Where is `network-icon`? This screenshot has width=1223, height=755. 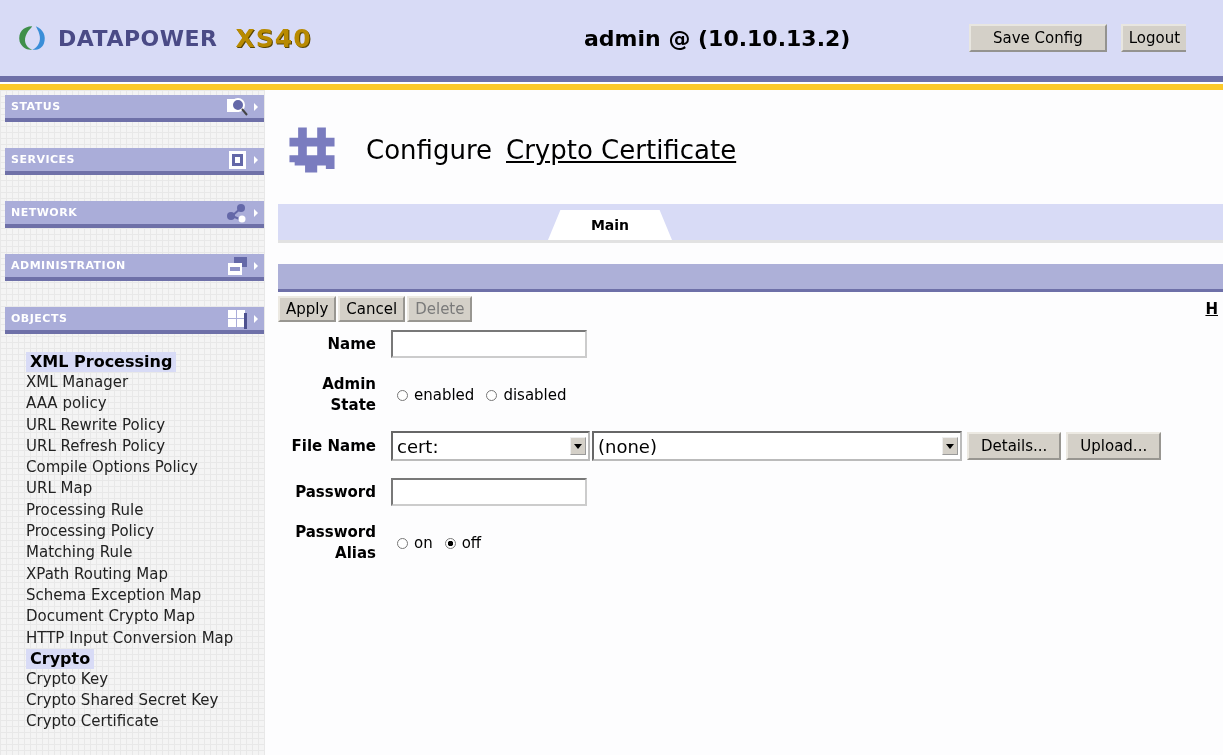
network-icon is located at coordinates (237, 212).